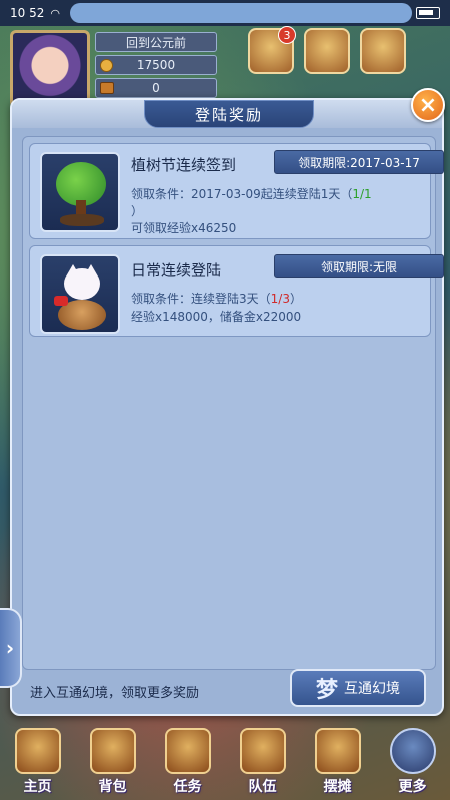 The image size is (450, 800). What do you see at coordinates (412, 787) in the screenshot?
I see `nav-label: 更多` at bounding box center [412, 787].